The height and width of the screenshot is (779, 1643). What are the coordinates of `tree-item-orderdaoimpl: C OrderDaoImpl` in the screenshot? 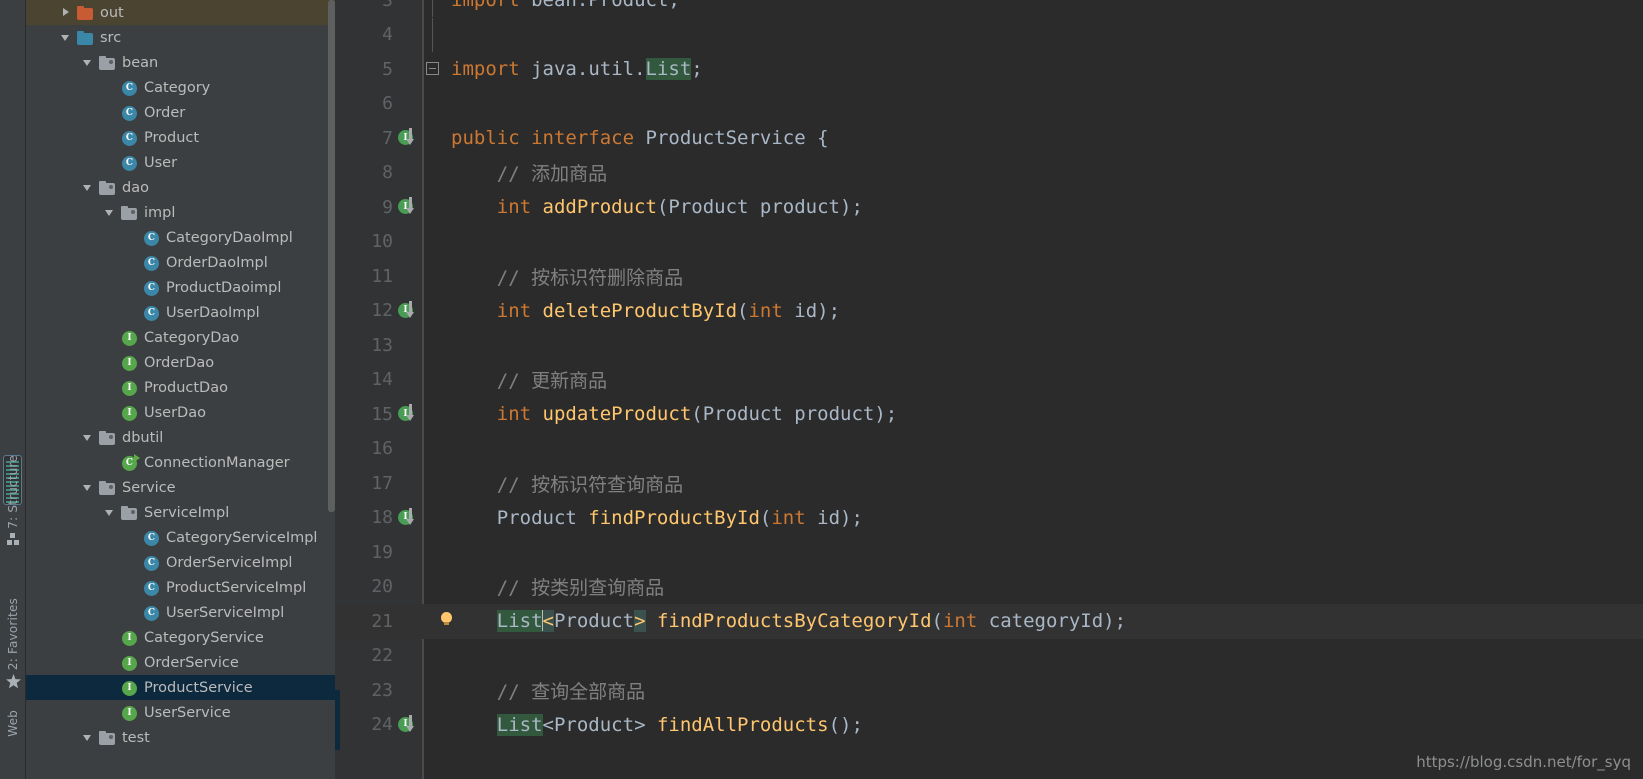 It's located at (180, 262).